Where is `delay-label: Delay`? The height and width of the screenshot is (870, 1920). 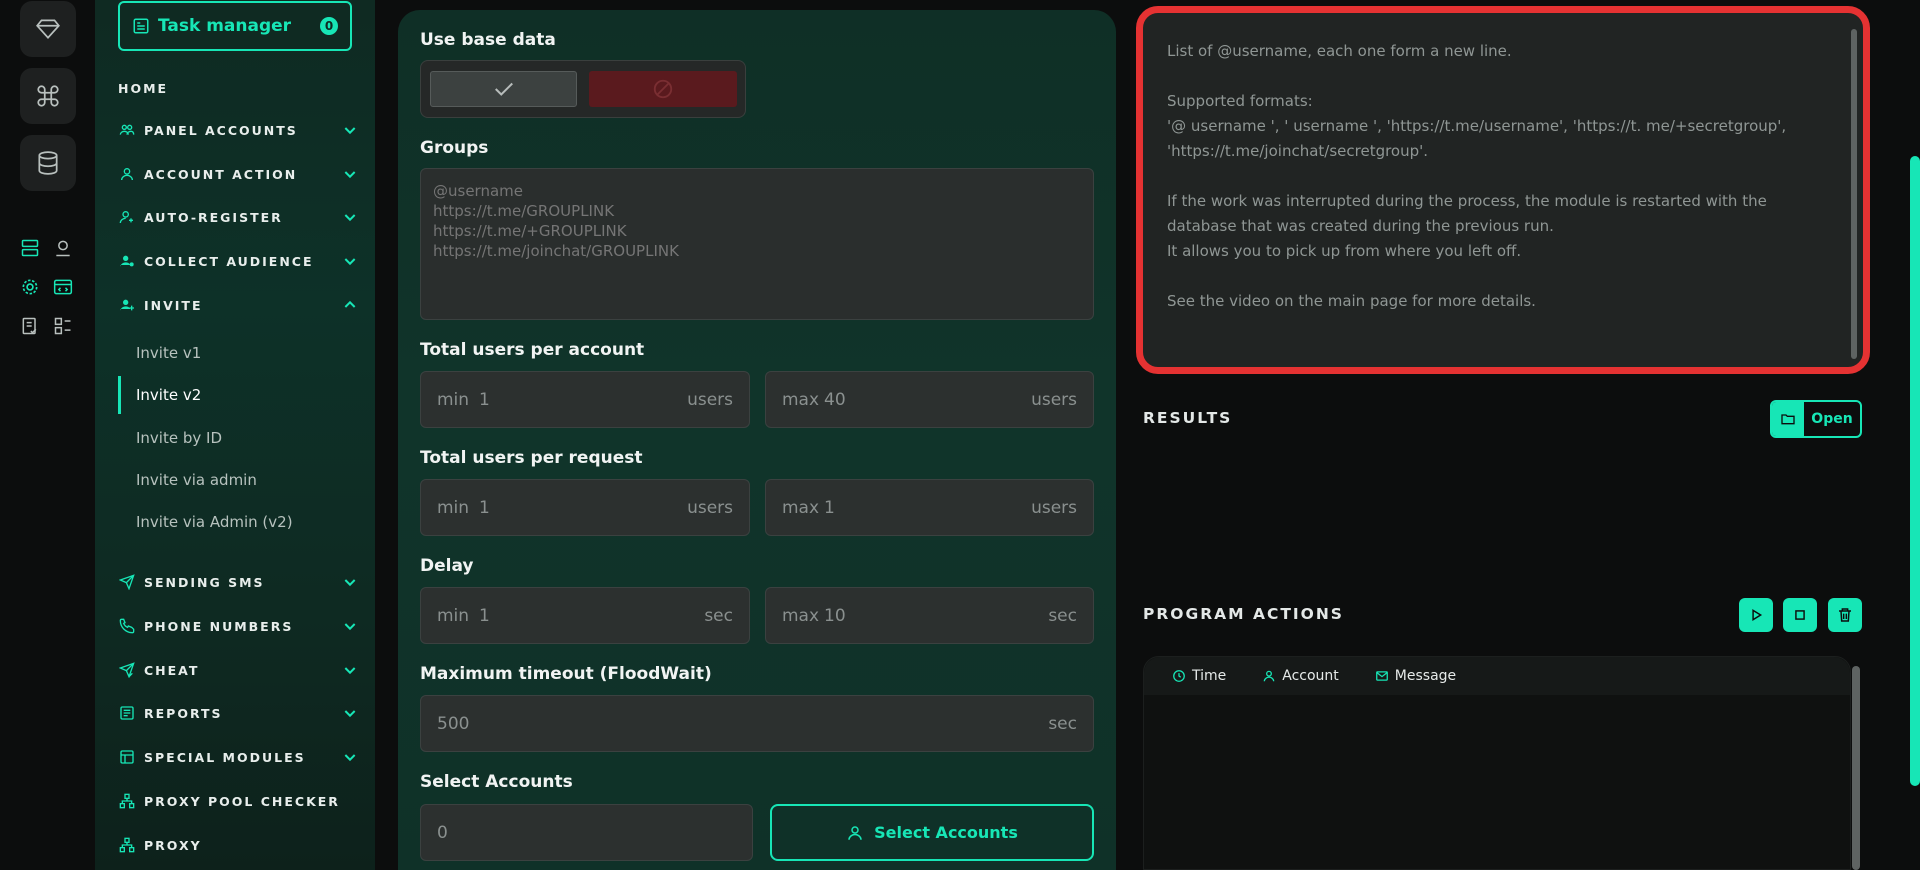 delay-label: Delay is located at coordinates (447, 566).